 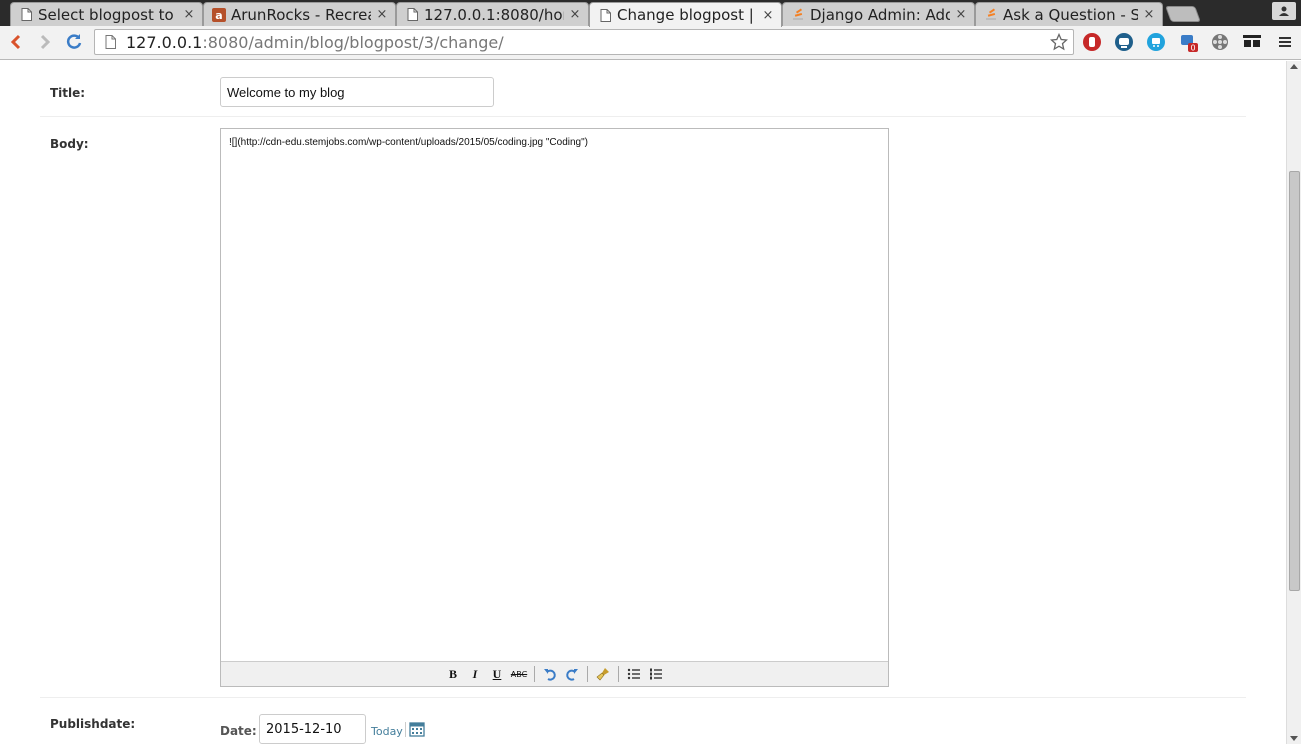 I want to click on scrollbar-thumb, so click(x=1294, y=381).